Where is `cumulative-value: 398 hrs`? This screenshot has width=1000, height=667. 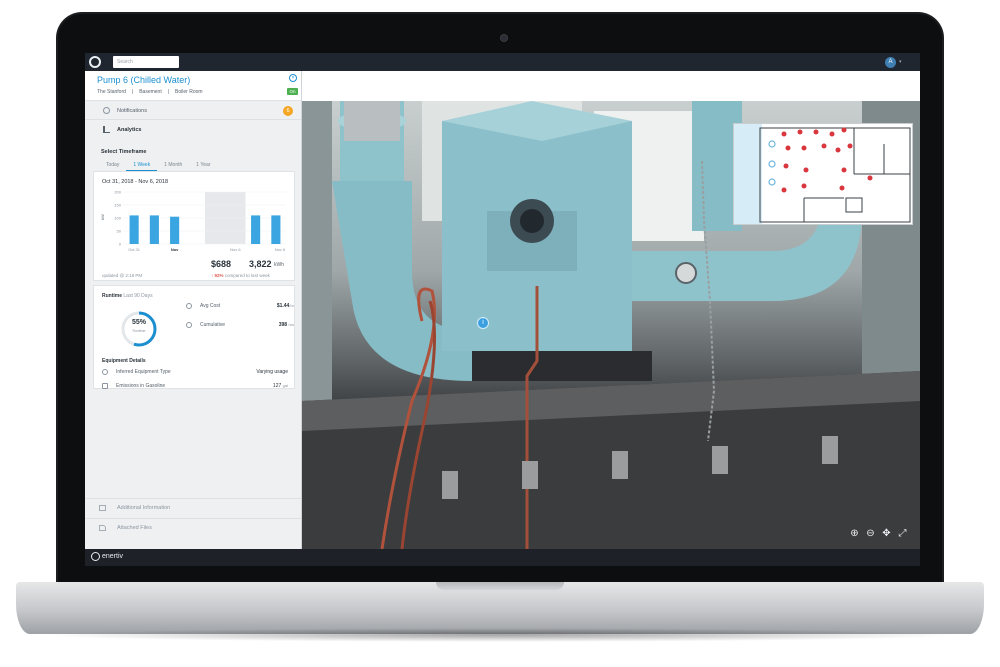 cumulative-value: 398 hrs is located at coordinates (286, 325).